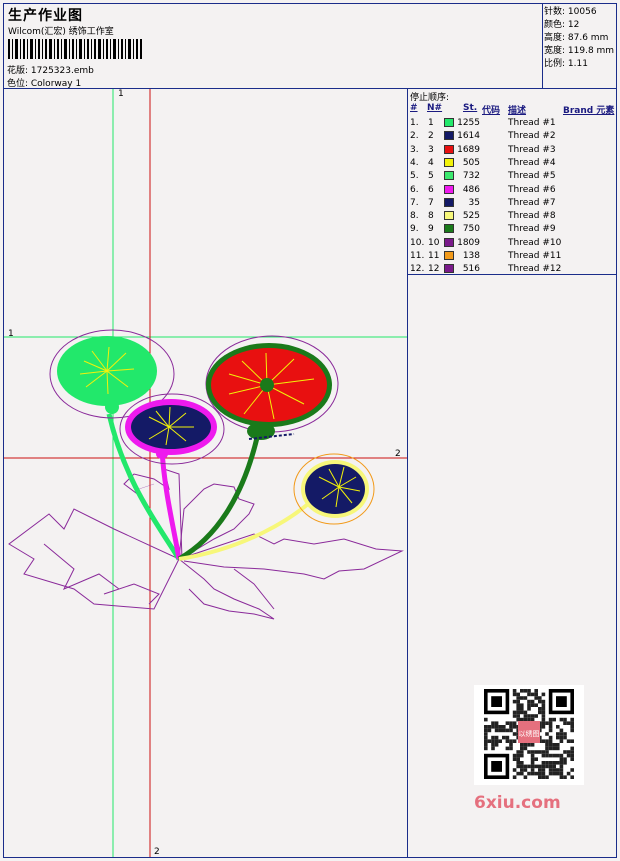  I want to click on row-index: 12., so click(417, 269).